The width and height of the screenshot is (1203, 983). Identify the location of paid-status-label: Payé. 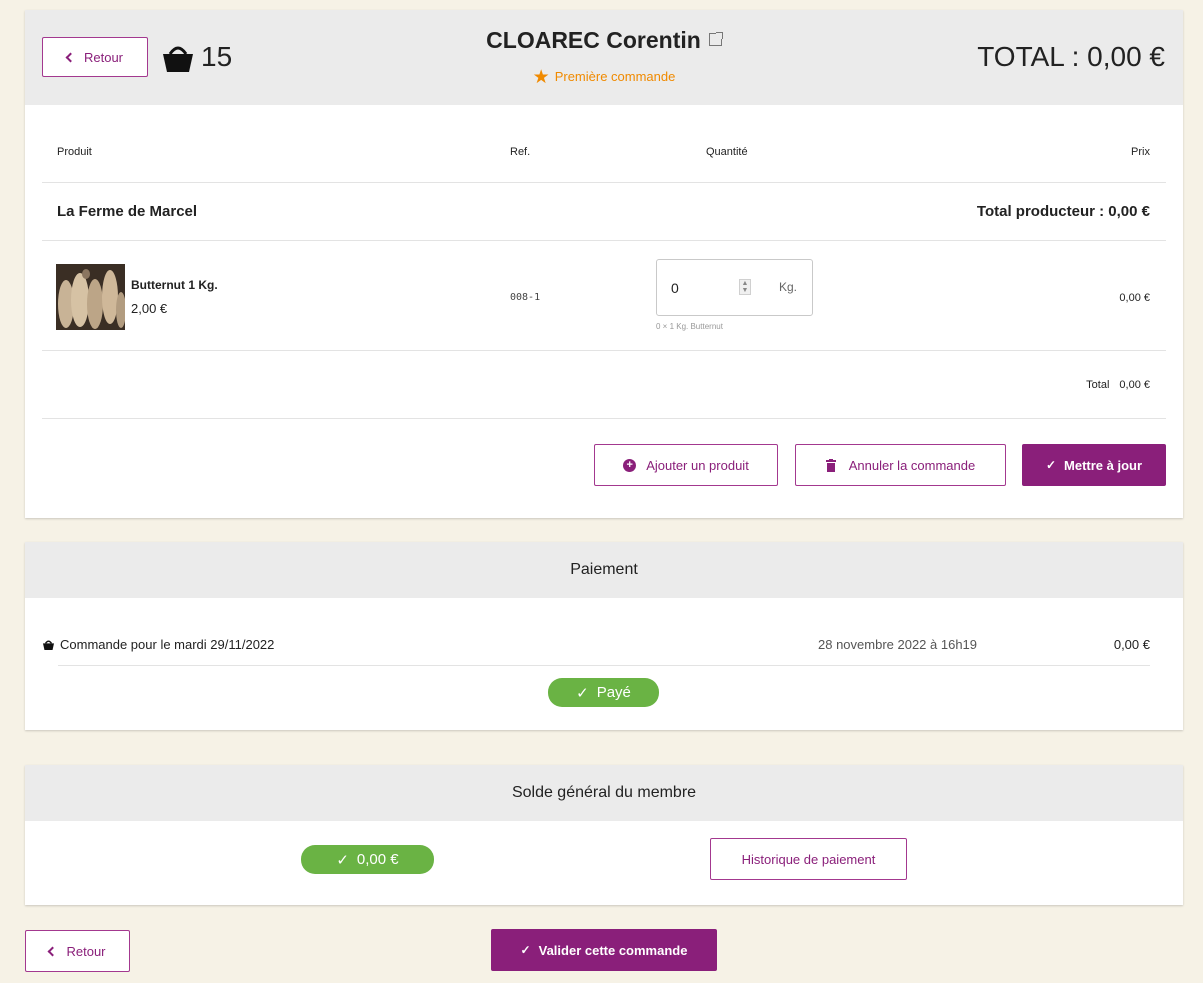
(613, 692).